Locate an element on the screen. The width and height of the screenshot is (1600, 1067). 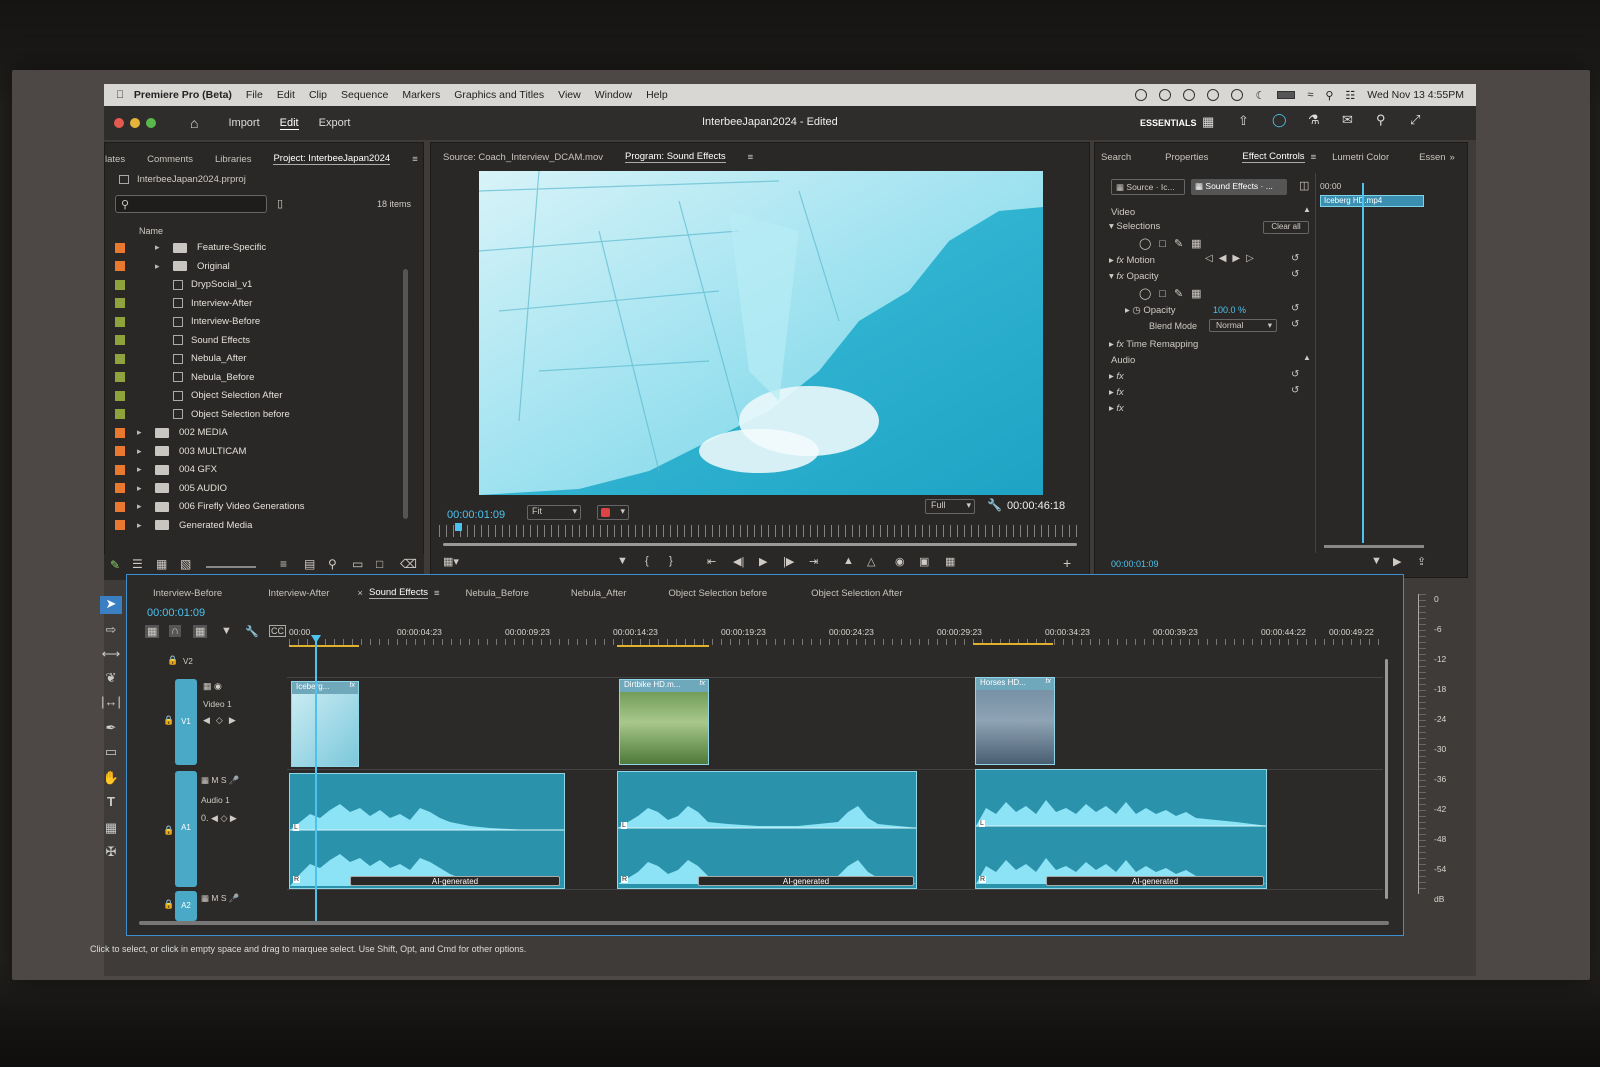
clear-all-button: Clear all is located at coordinates (1286, 227).